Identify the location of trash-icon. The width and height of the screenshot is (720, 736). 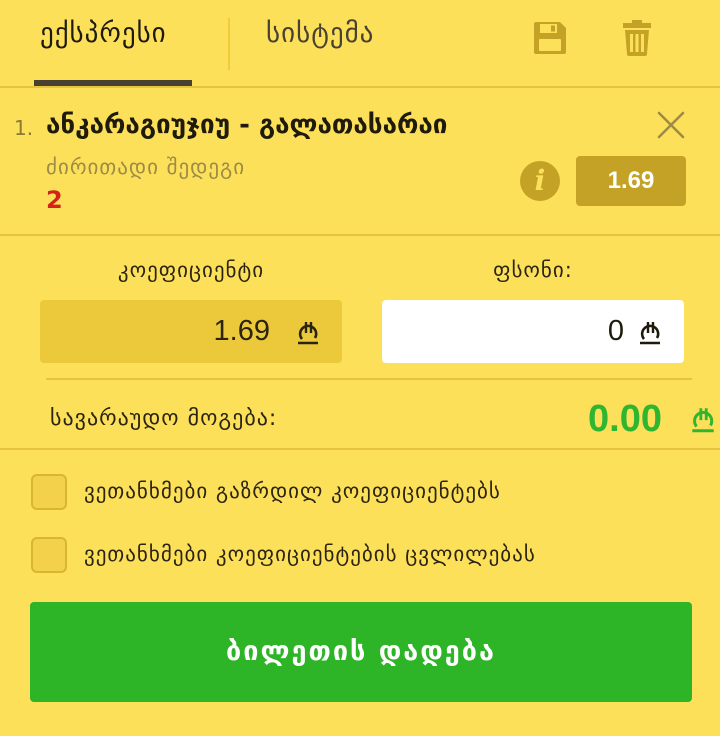
(637, 40).